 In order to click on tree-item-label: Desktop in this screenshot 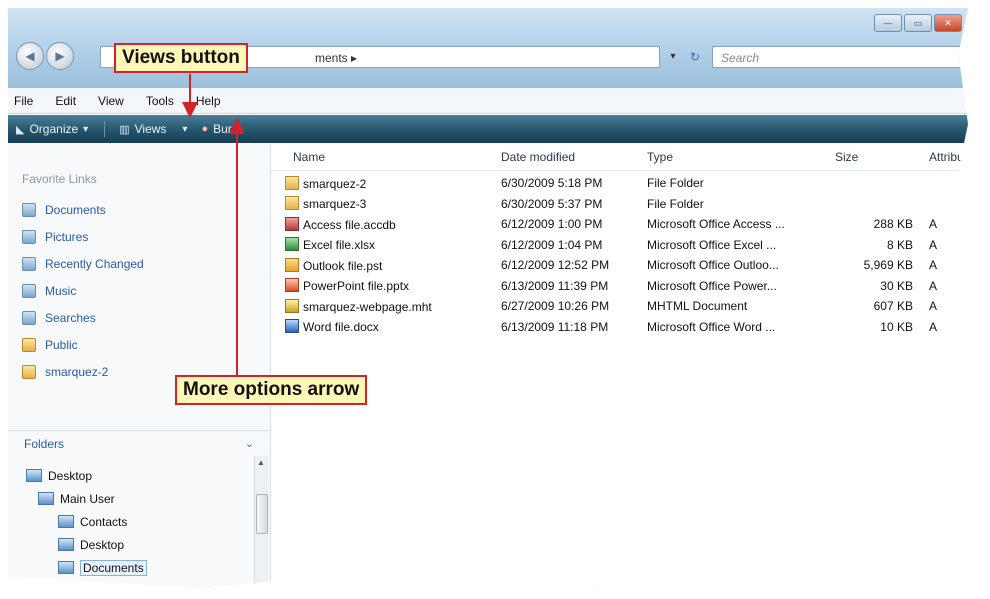, I will do `click(102, 544)`.